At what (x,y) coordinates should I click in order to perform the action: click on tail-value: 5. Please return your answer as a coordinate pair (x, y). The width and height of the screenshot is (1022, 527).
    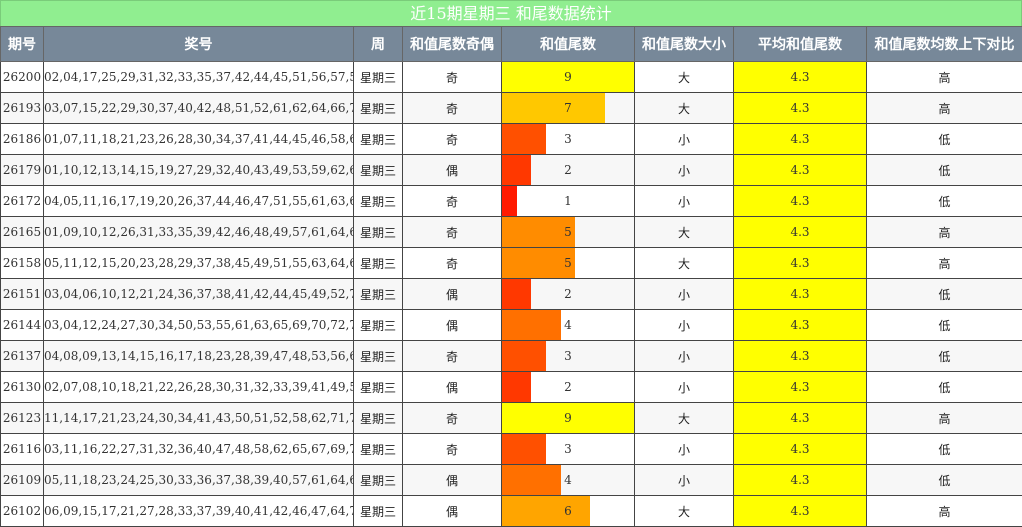
    Looking at the image, I should click on (568, 263).